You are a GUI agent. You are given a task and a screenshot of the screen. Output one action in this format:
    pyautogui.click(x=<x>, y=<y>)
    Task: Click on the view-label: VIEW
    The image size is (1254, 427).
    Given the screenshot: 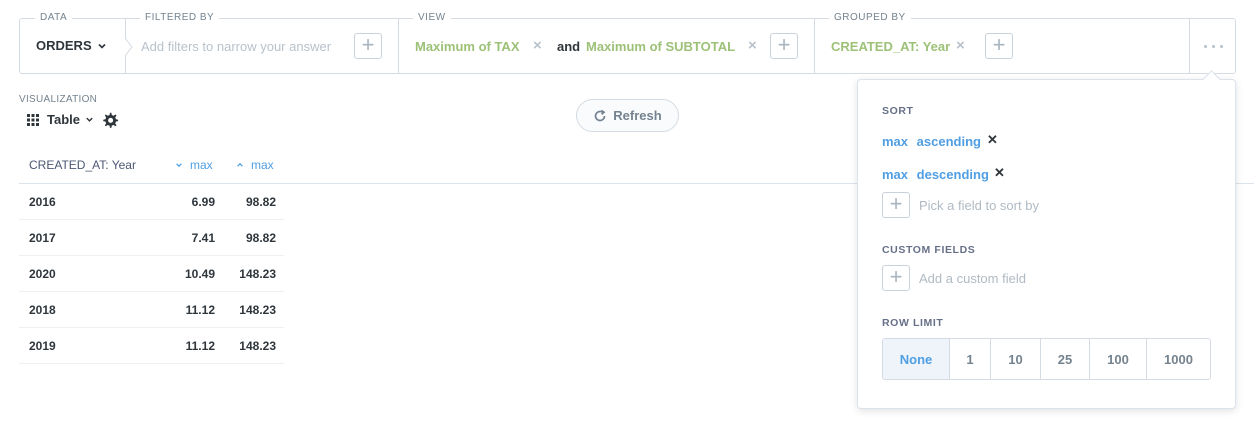 What is the action you would take?
    pyautogui.click(x=432, y=17)
    